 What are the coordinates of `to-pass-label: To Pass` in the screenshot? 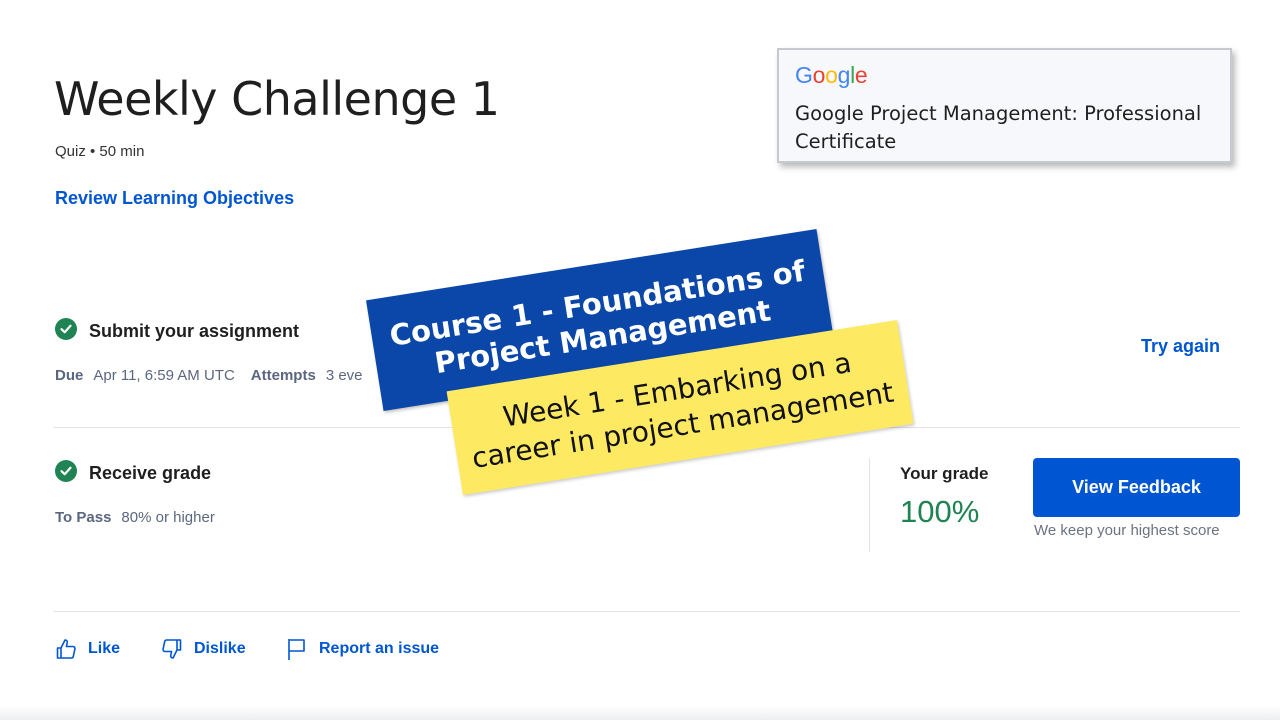 It's located at (83, 517).